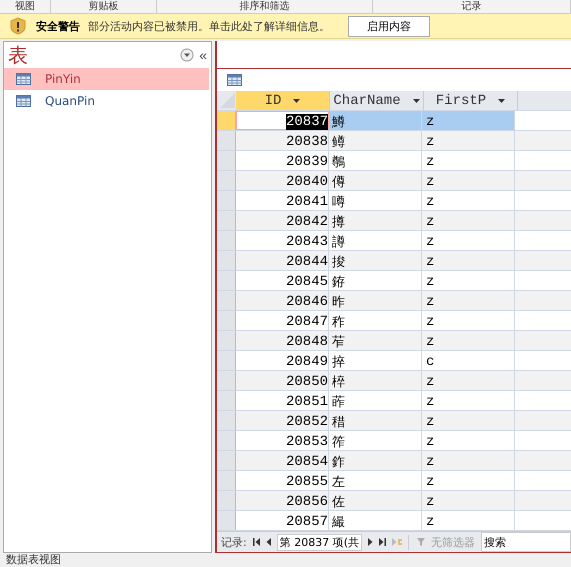 Image resolution: width=571 pixels, height=567 pixels. Describe the element at coordinates (307, 382) in the screenshot. I see `table-cell: 20850` at that location.